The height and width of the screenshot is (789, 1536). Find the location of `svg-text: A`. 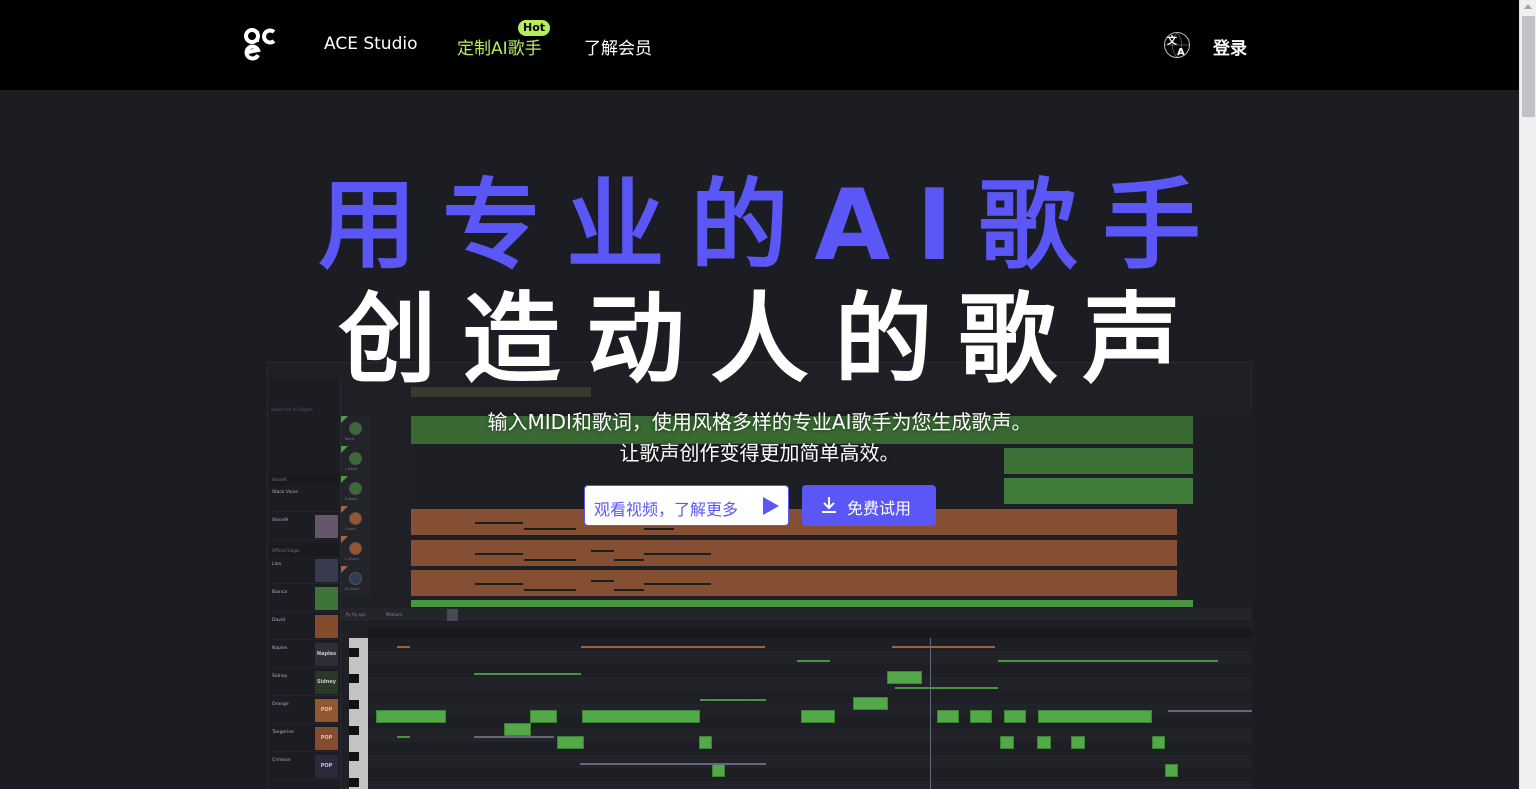

svg-text: A is located at coordinates (1181, 52).